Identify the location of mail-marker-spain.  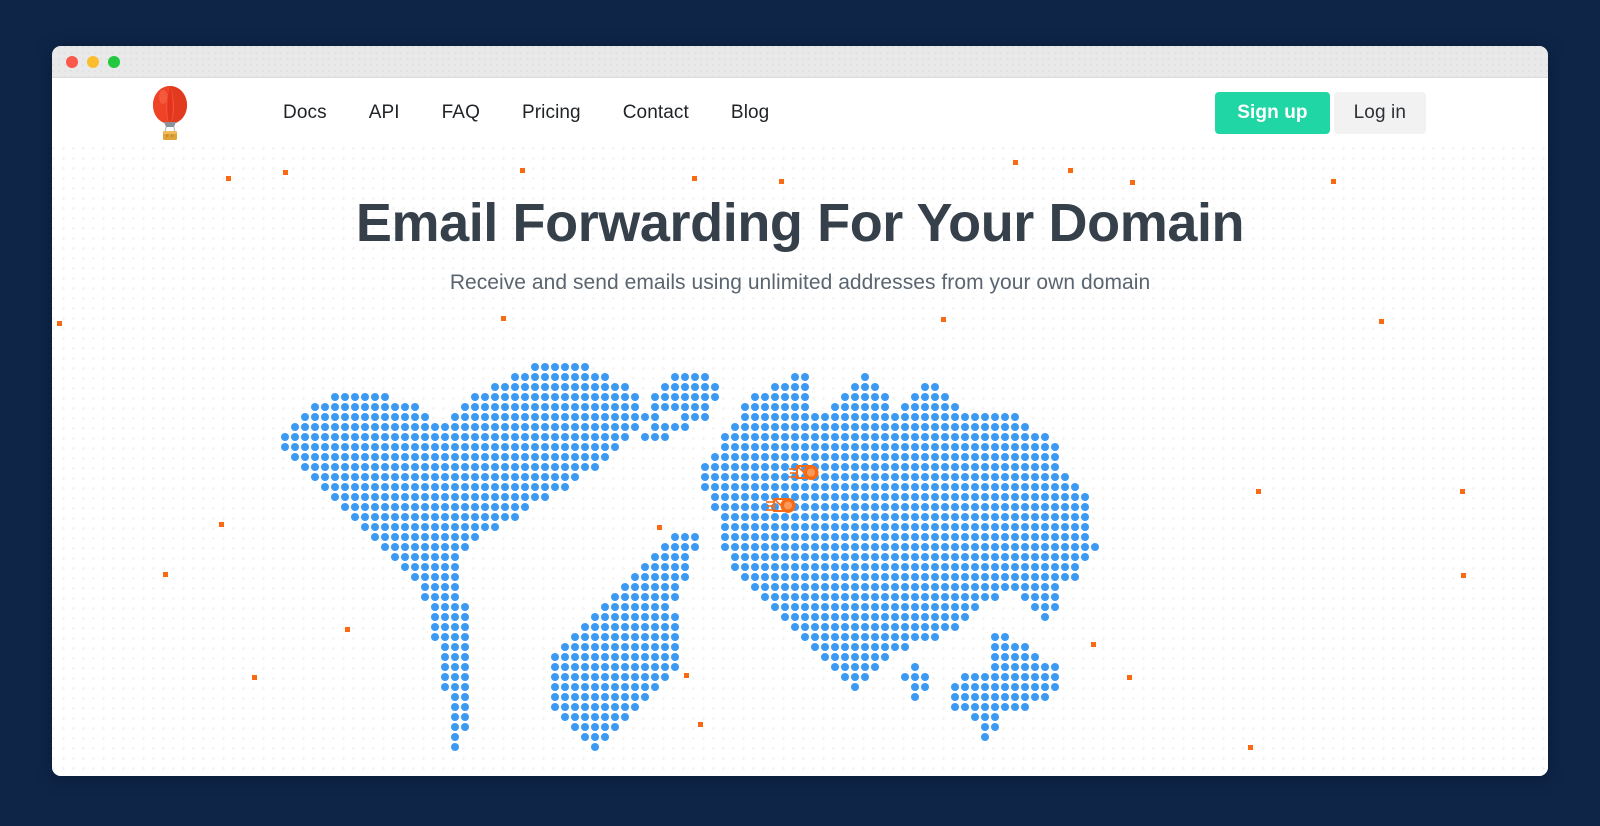
(783, 509).